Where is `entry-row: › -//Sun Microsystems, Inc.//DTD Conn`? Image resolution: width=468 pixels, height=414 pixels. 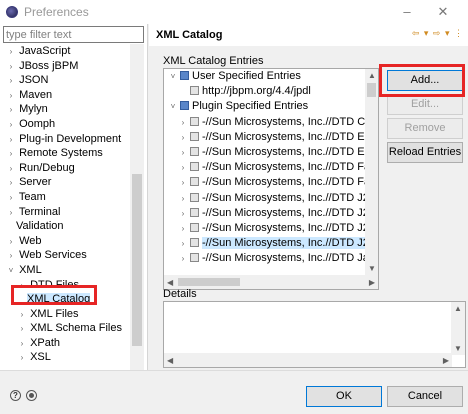 entry-row: › -//Sun Microsystems, Inc.//DTD Conn is located at coordinates (271, 122).